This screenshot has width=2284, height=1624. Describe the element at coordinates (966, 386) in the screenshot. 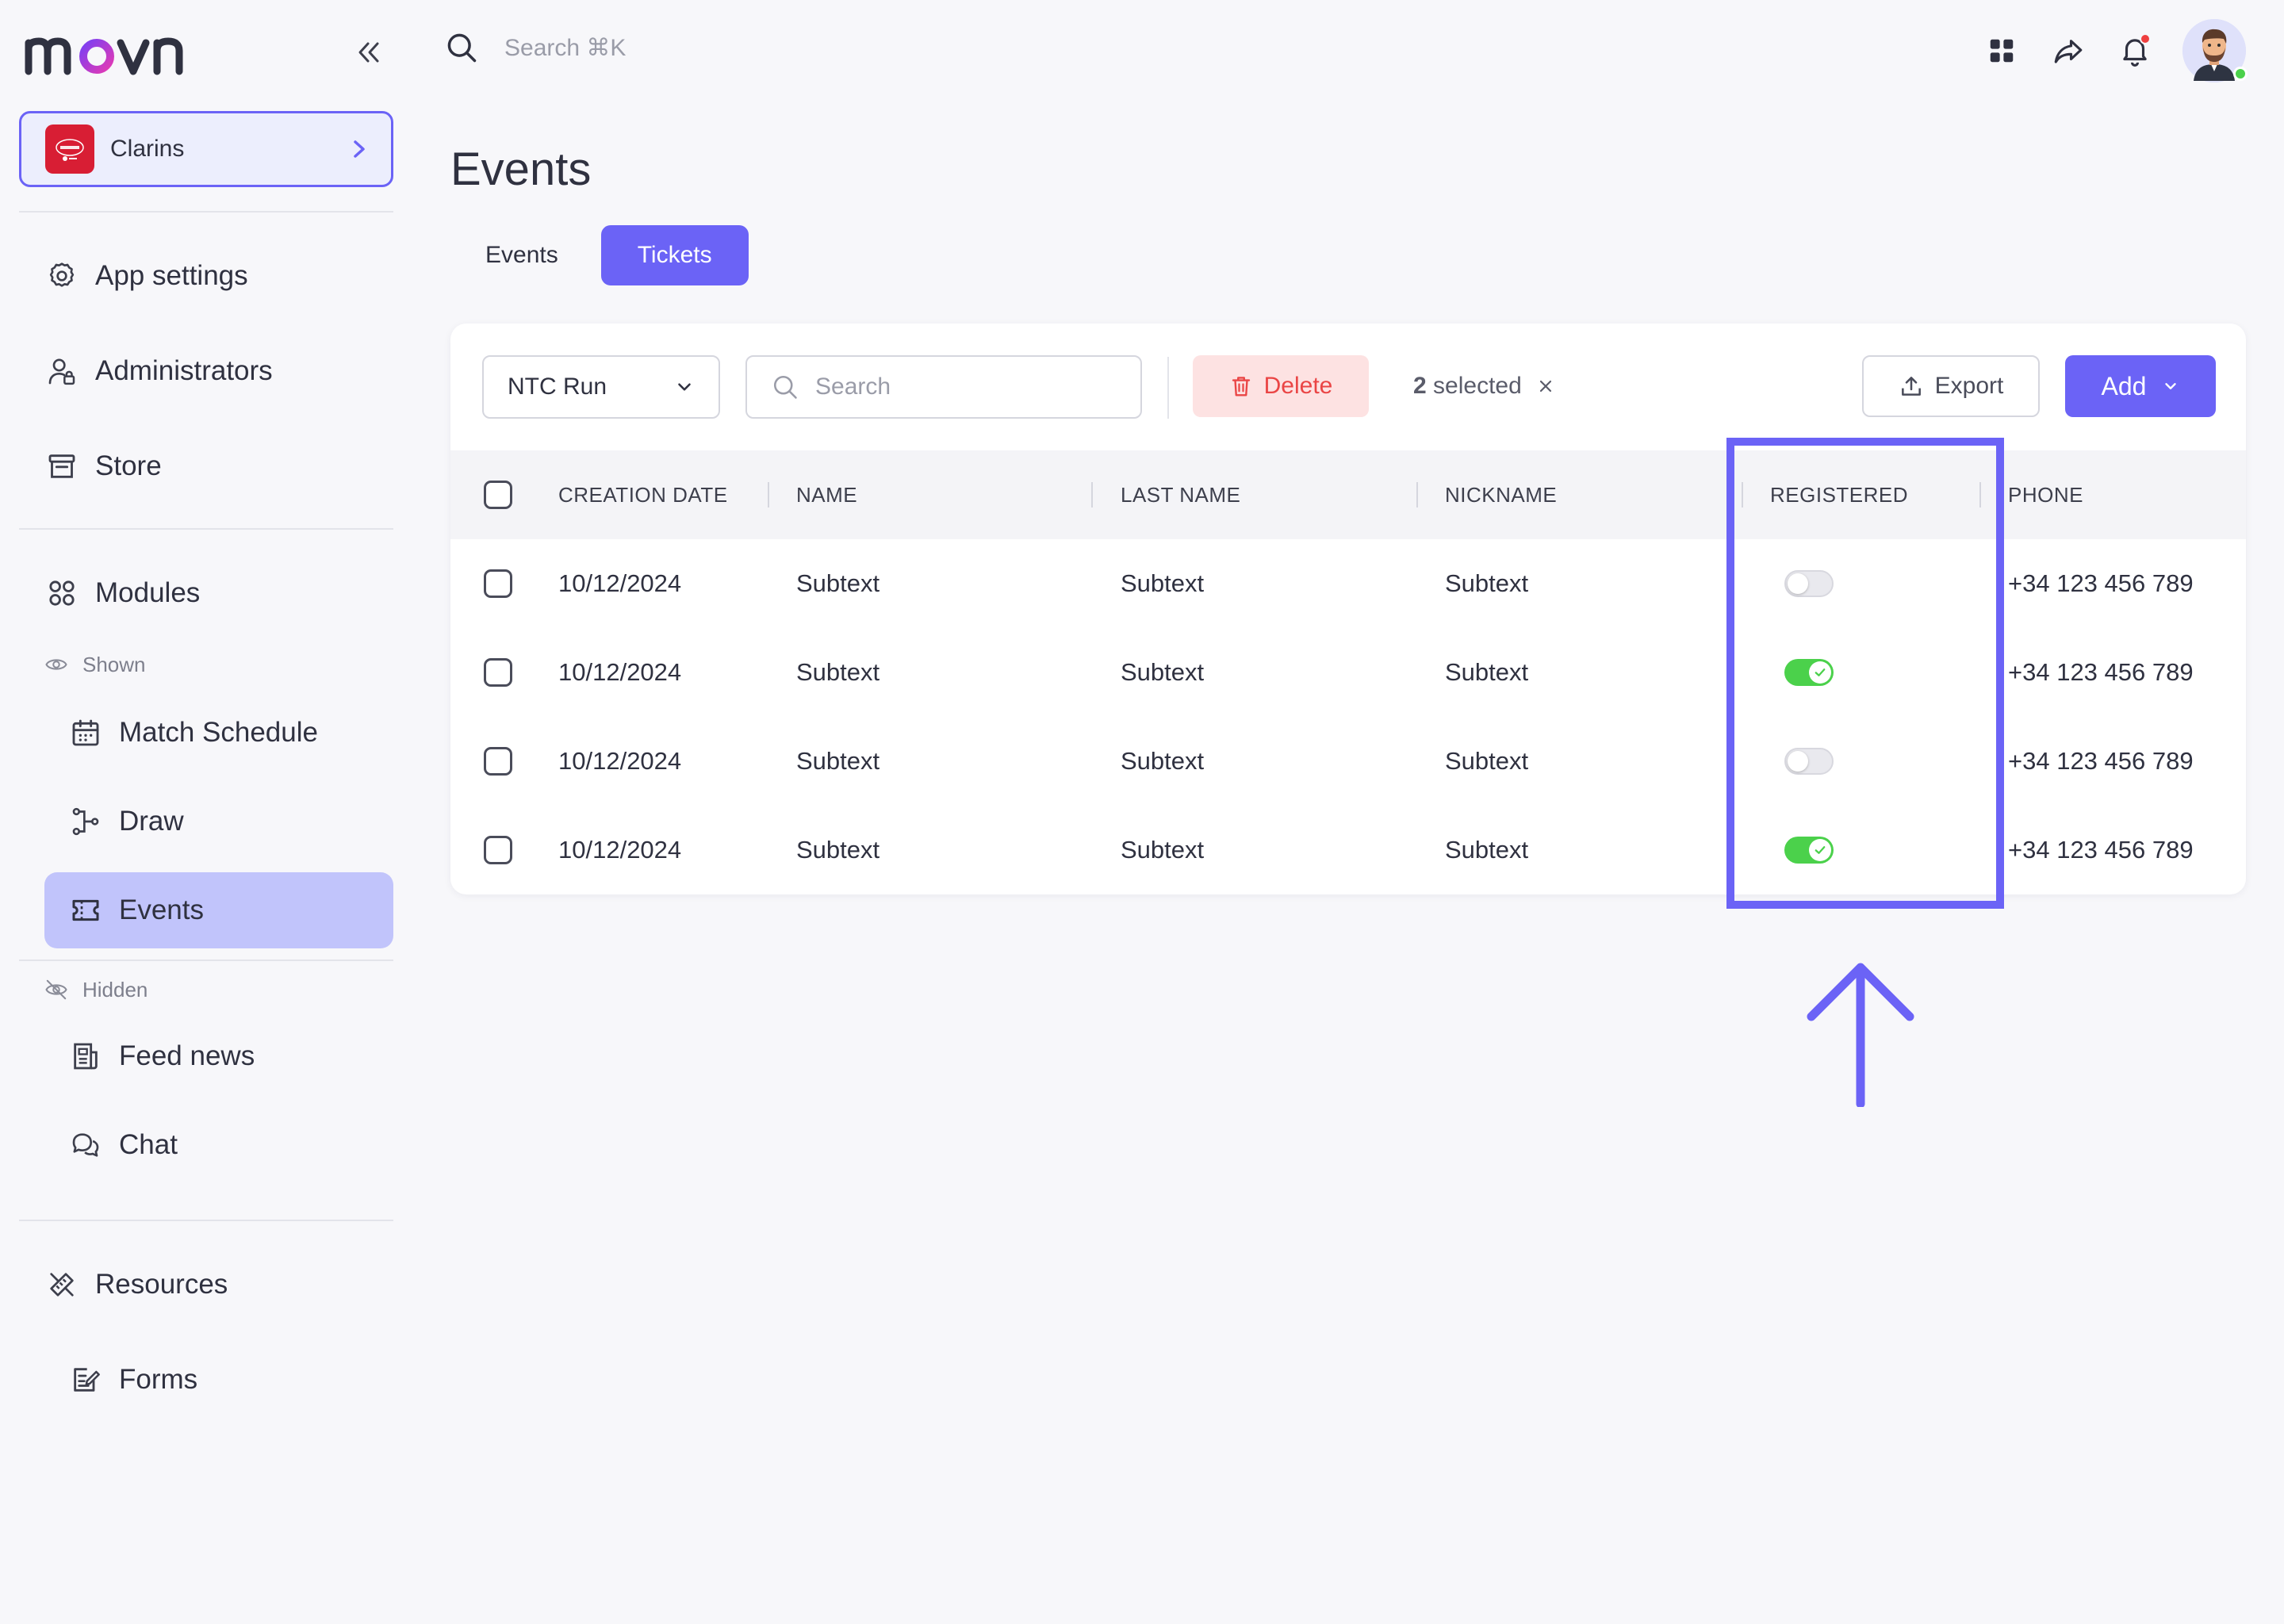

I see `table-search-input` at that location.